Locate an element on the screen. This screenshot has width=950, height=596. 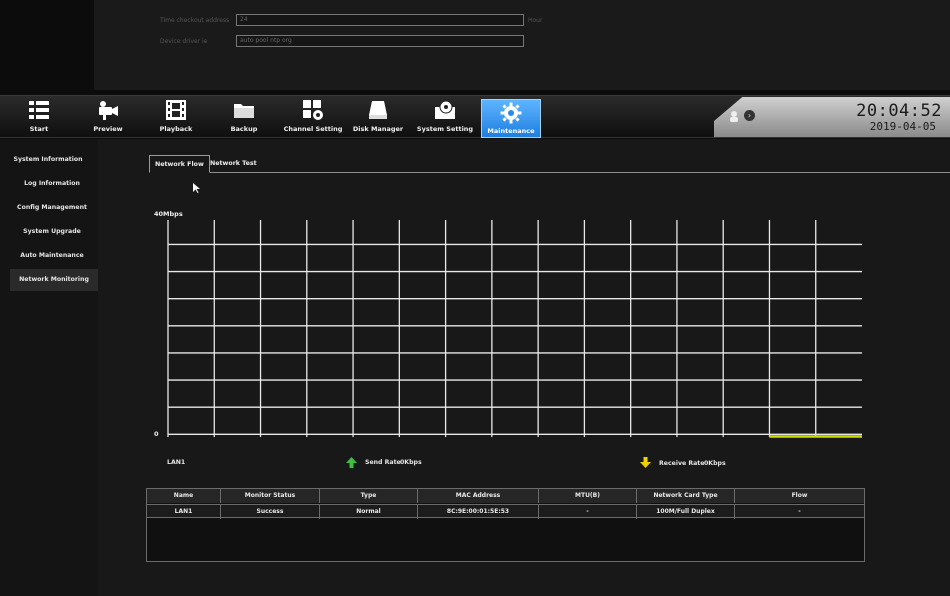
interface-label: LAN1 is located at coordinates (176, 462).